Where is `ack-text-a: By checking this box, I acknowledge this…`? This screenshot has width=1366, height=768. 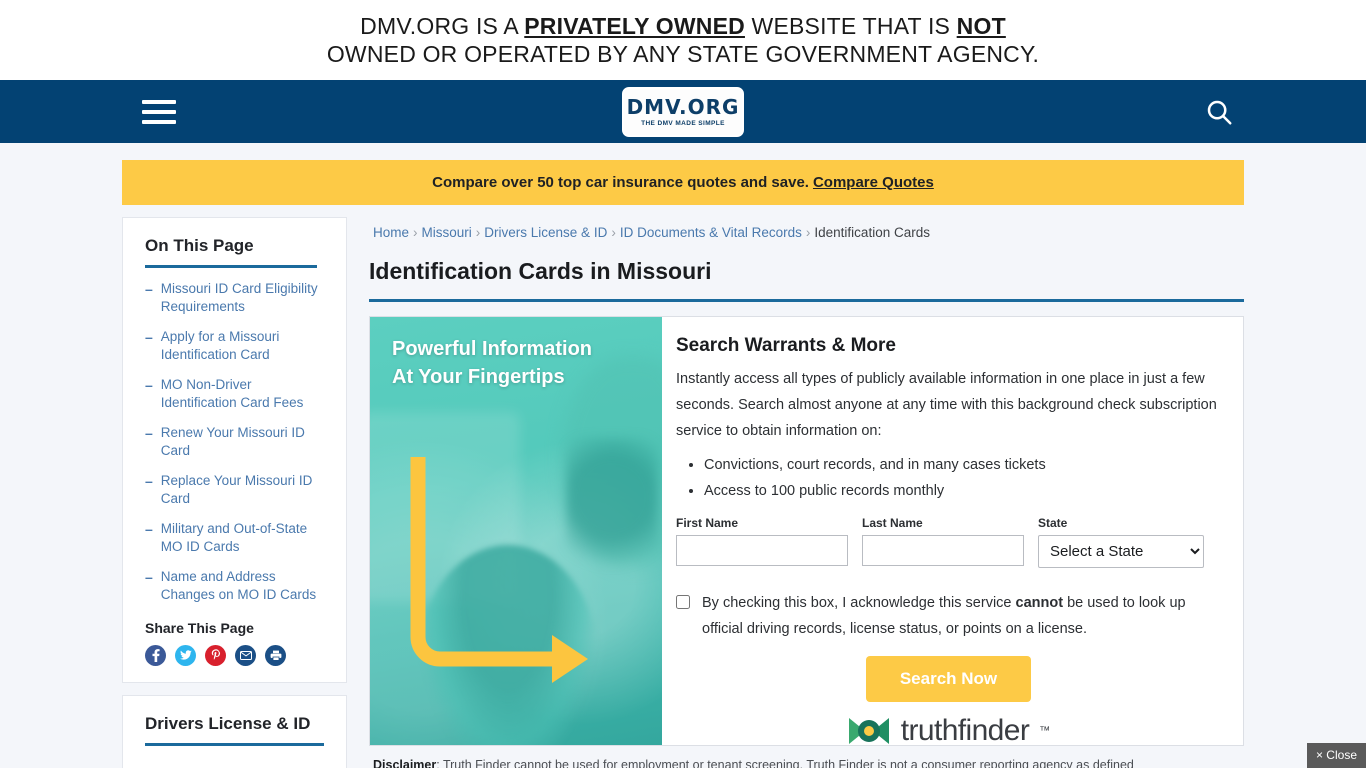
ack-text-a: By checking this box, I acknowledge this… is located at coordinates (859, 603).